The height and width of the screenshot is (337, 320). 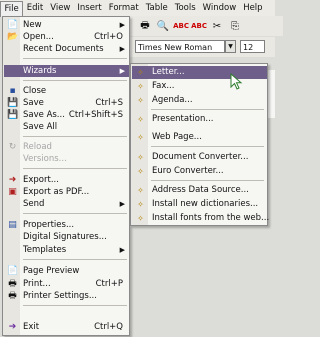 I want to click on menu-item-open: 📂 Open... Ctrl+O, so click(x=66, y=37).